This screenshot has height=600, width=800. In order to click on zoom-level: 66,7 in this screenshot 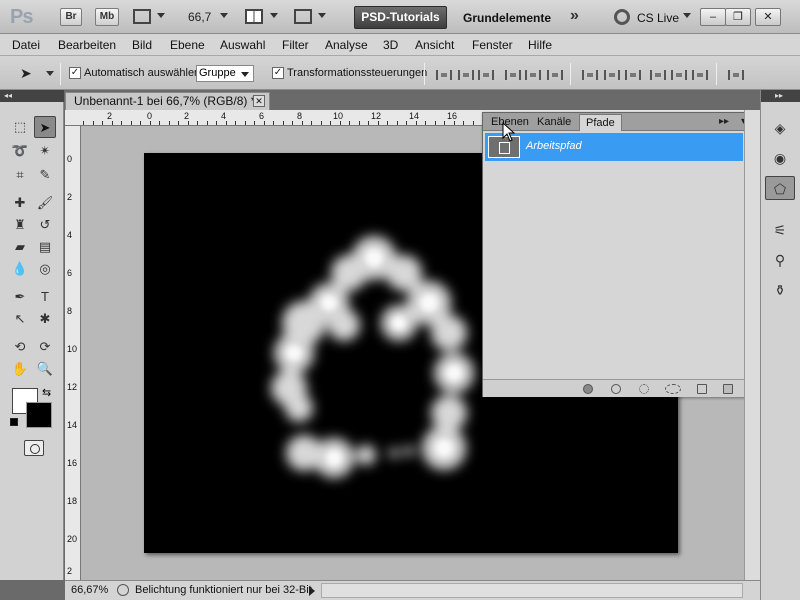, I will do `click(199, 17)`.